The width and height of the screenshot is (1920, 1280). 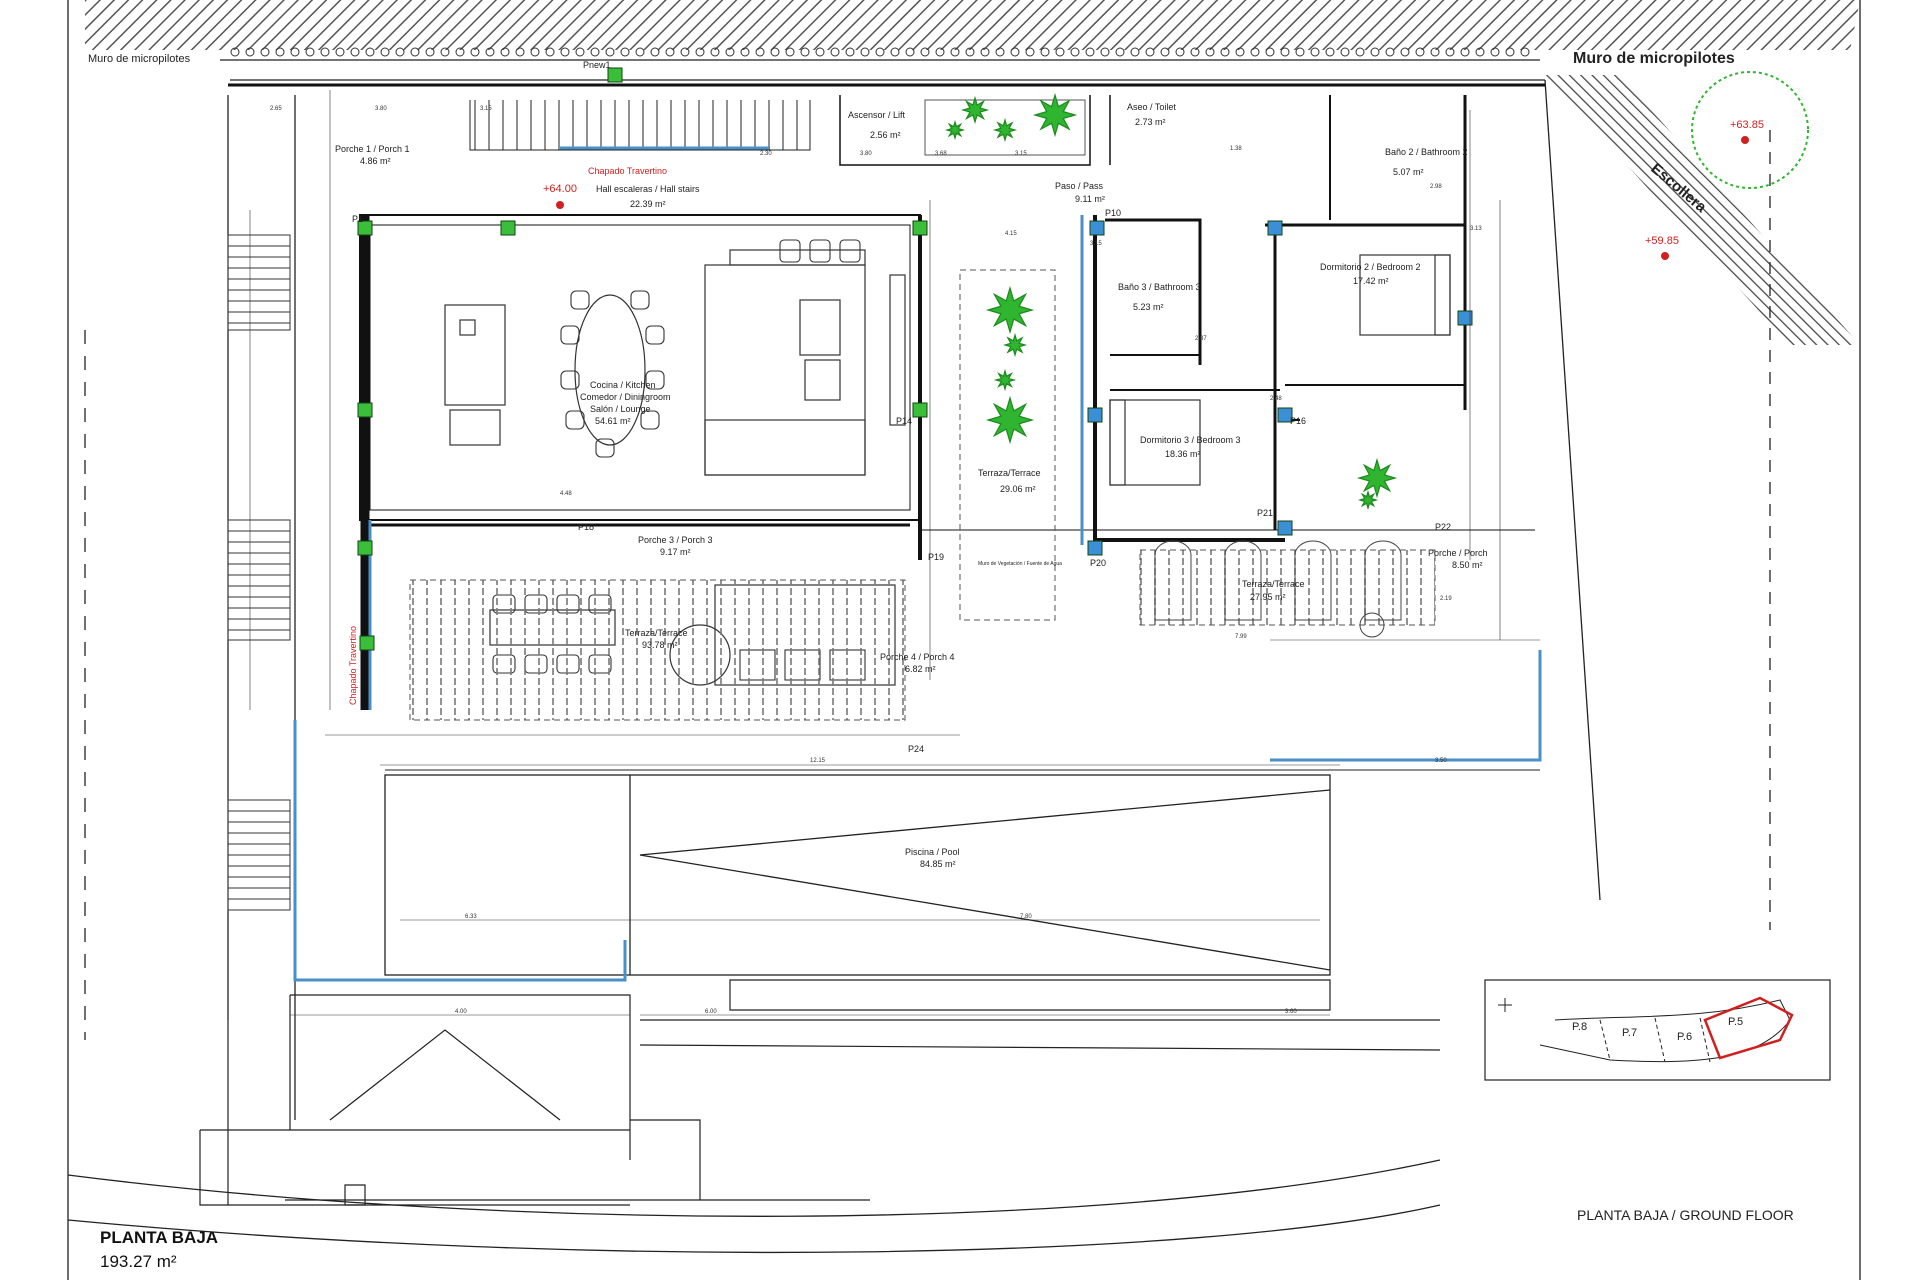 I want to click on key-map: P.8 P.7 P.6 P.5, so click(x=1657, y=1030).